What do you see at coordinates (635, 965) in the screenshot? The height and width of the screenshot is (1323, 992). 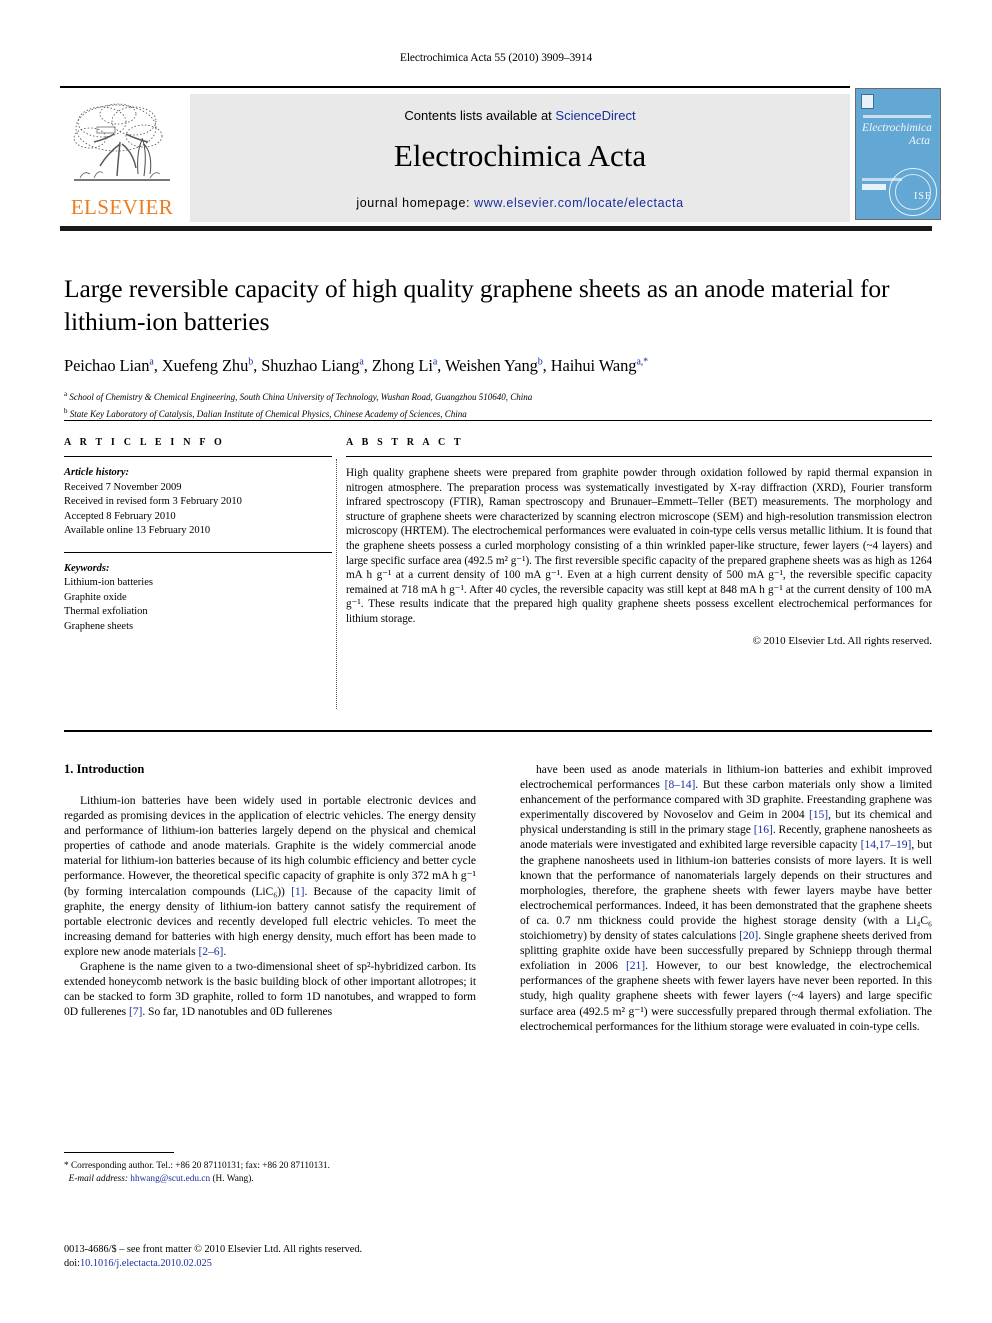 I see `citation-reference: [21]` at bounding box center [635, 965].